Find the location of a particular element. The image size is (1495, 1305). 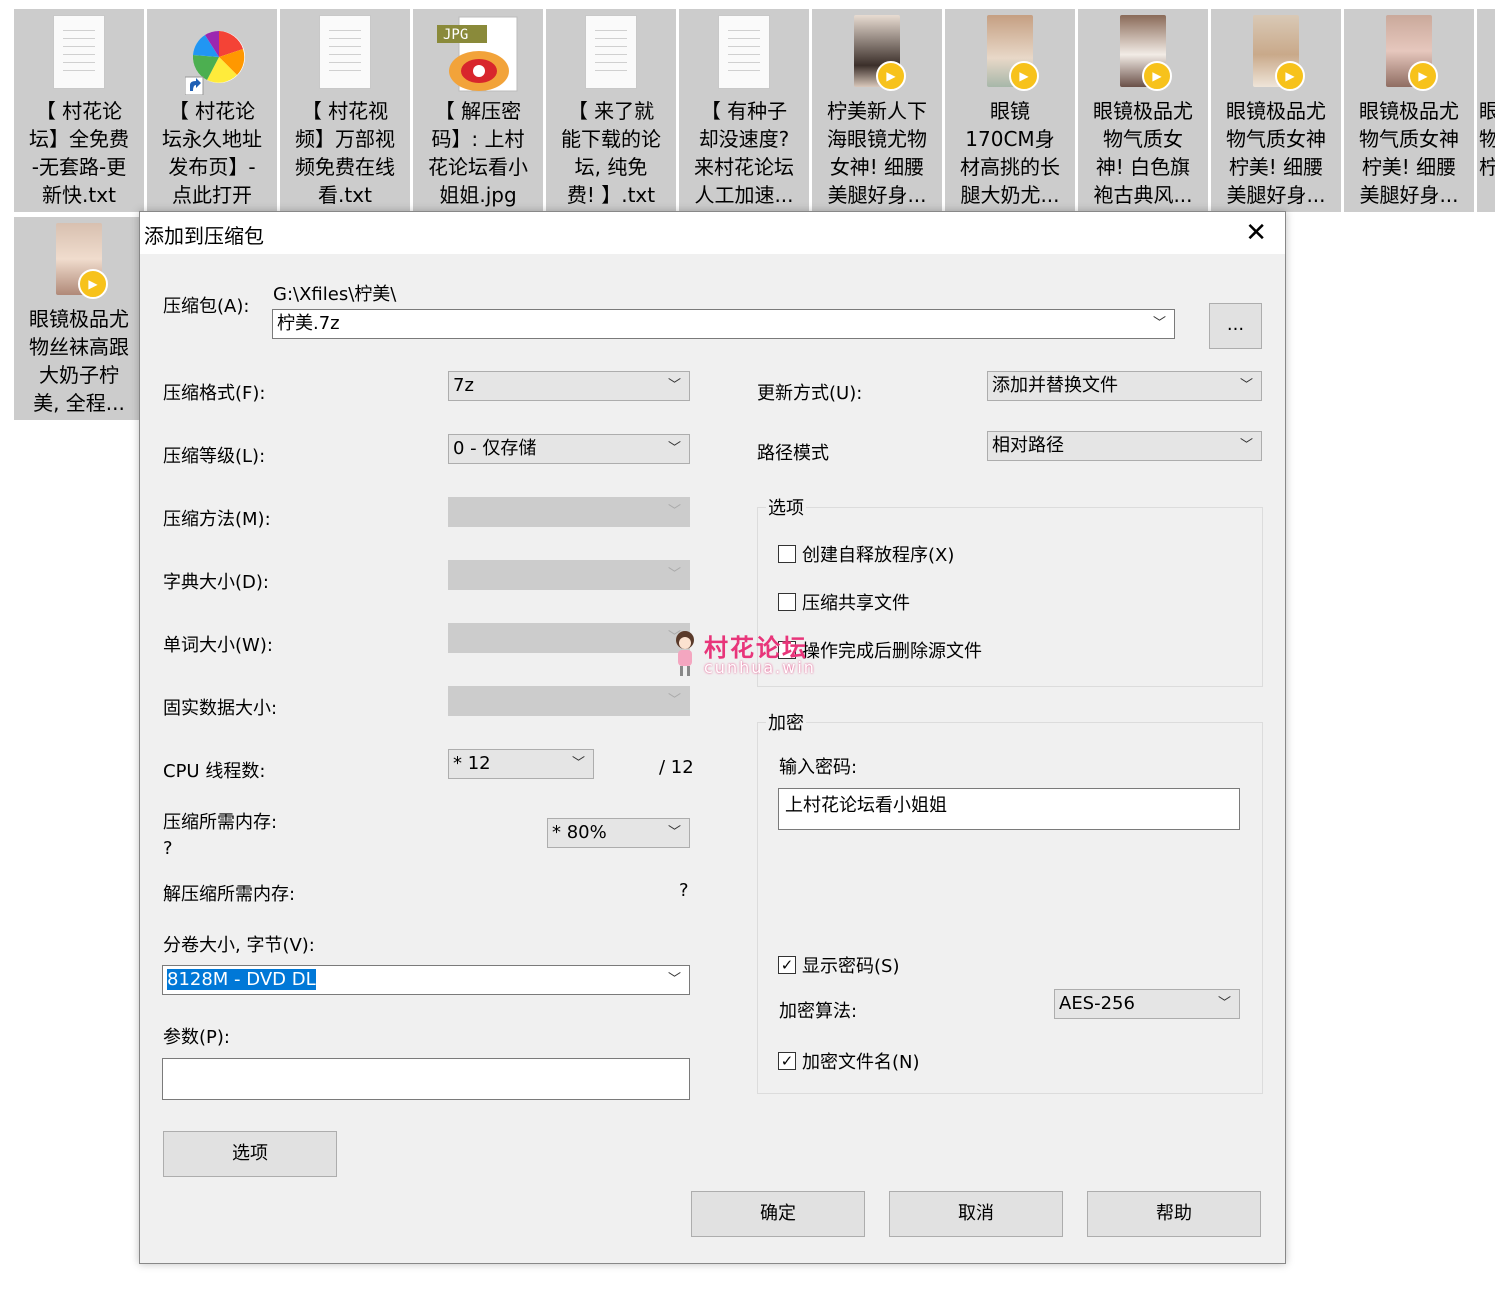

file-name: 【 解压密 码】: 上村 花论坛看小 姐姐.jpg is located at coordinates (478, 153).